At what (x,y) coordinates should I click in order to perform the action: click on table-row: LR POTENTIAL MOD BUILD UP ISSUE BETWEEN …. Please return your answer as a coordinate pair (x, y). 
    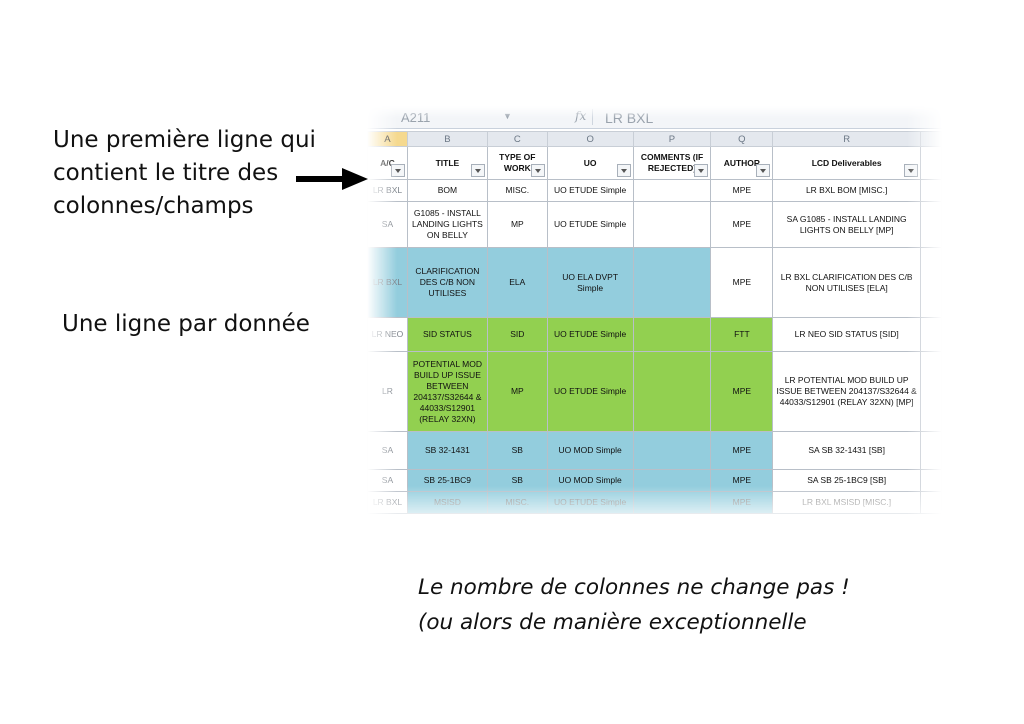
    Looking at the image, I should click on (654, 391).